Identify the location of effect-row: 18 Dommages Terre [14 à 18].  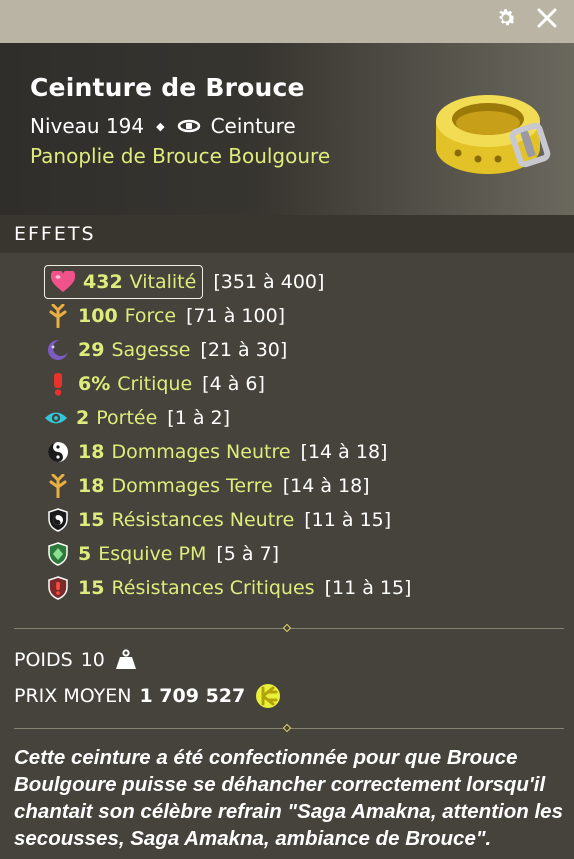
(304, 486).